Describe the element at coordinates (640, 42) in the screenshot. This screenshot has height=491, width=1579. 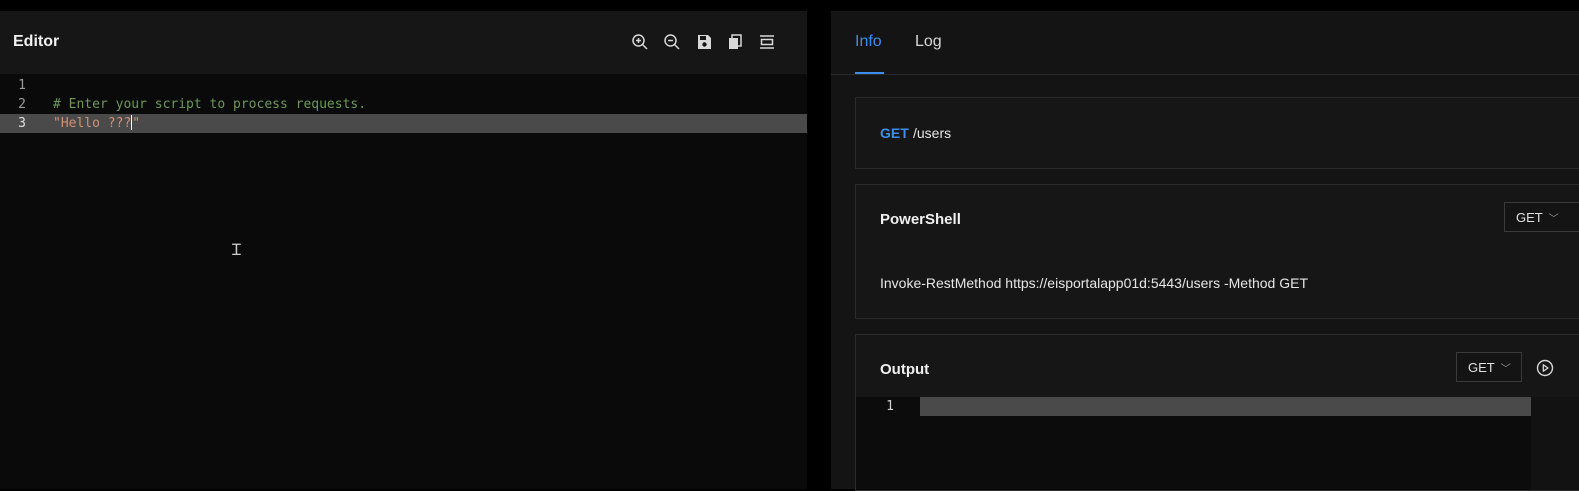
I see `zoom-in-icon` at that location.